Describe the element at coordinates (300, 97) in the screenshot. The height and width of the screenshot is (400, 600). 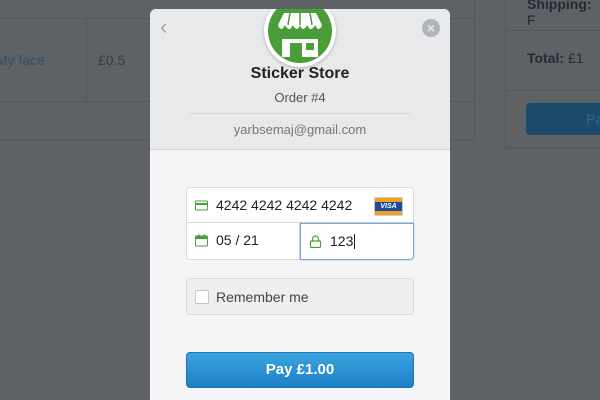
I see `order-number: Order #4` at that location.